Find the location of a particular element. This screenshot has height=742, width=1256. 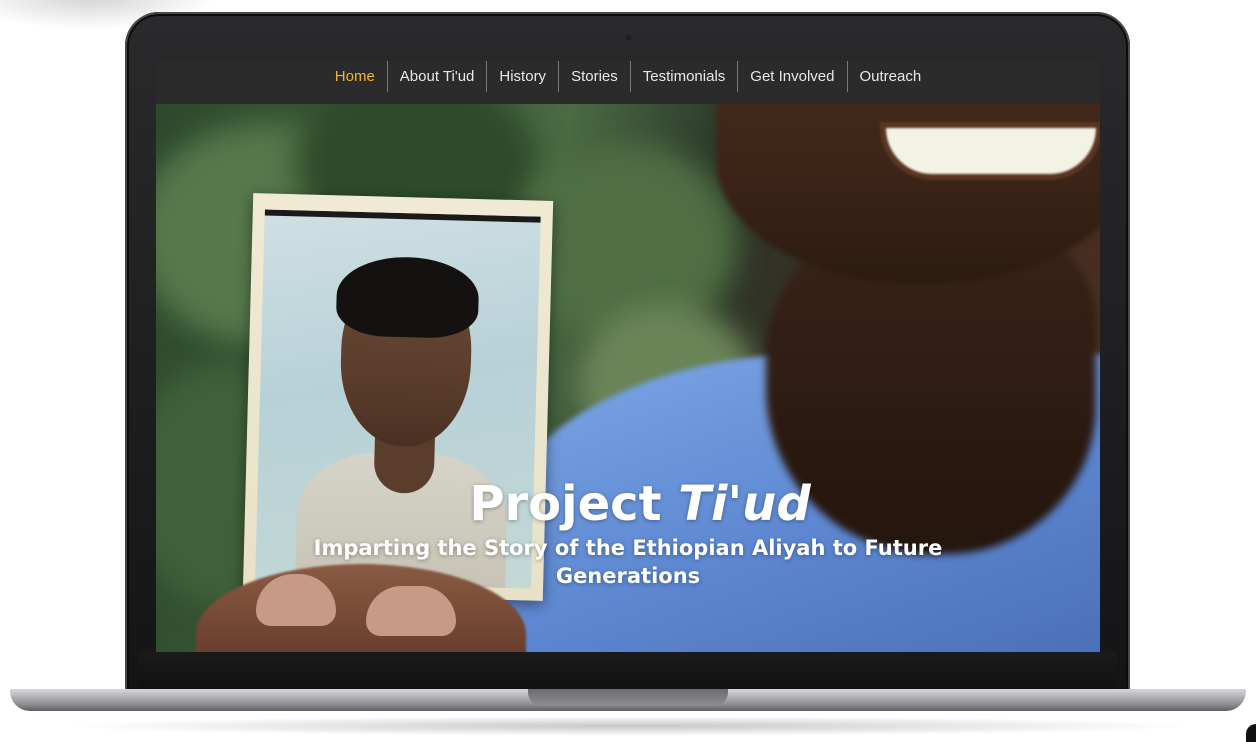

nav-item-get-involved: Get Involved is located at coordinates (791, 76).